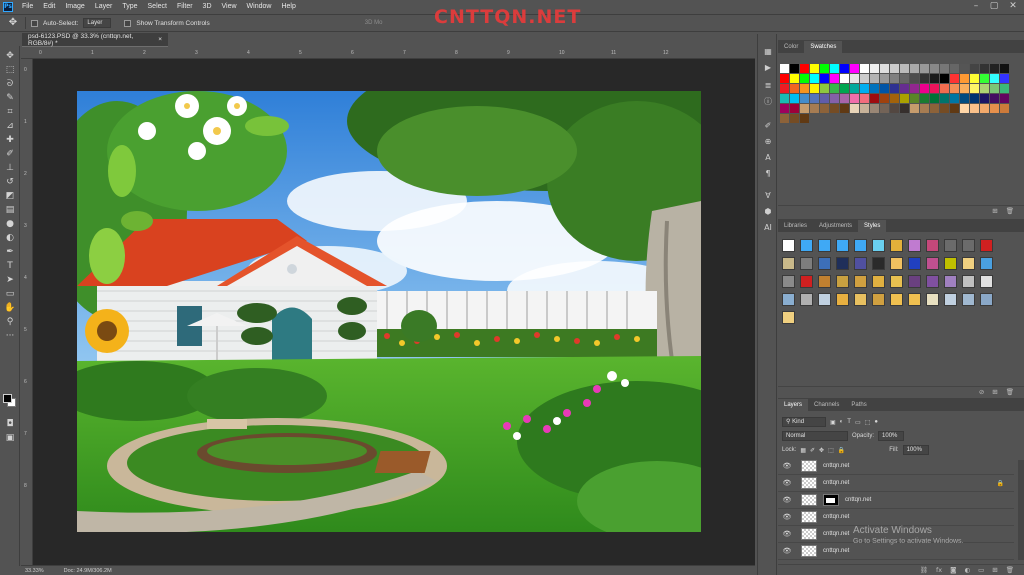 The image size is (1024, 575). I want to click on history-brush-tool-icon: ↺, so click(10, 182).